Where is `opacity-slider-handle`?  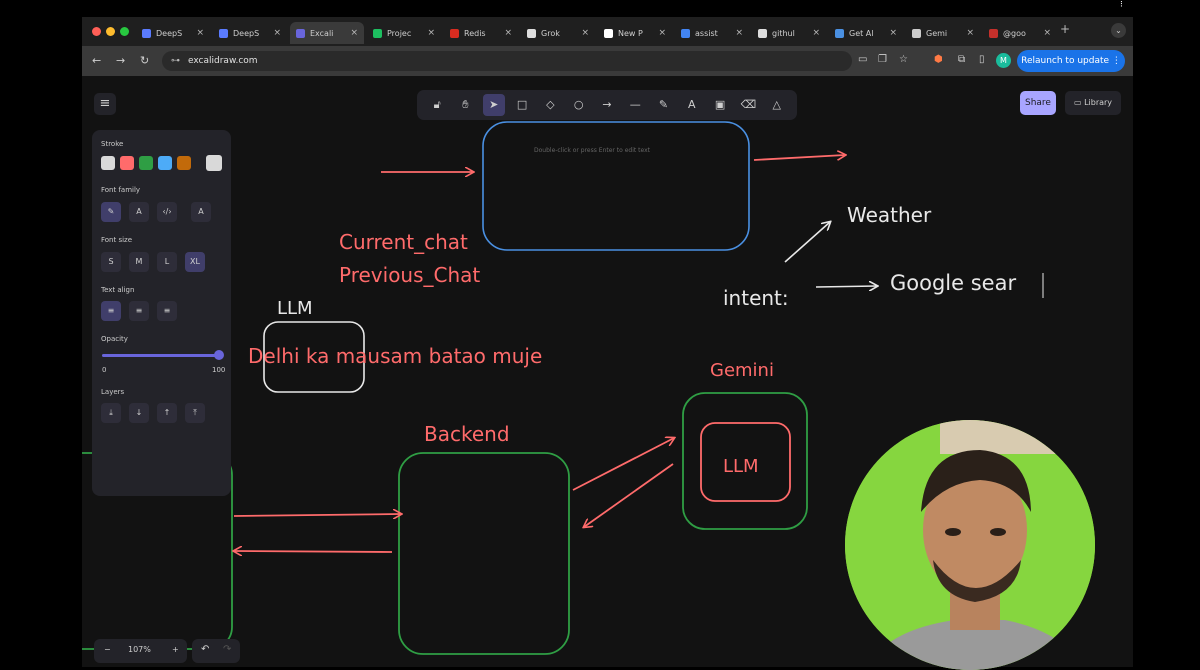
opacity-slider-handle is located at coordinates (219, 355).